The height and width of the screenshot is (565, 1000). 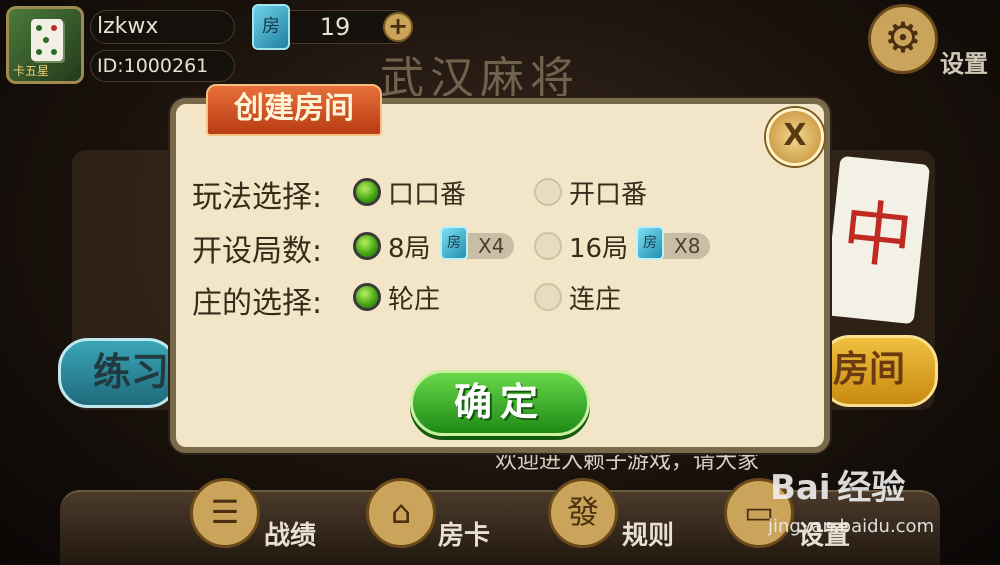 I want to click on radio-rotate-dealer, so click(x=367, y=297).